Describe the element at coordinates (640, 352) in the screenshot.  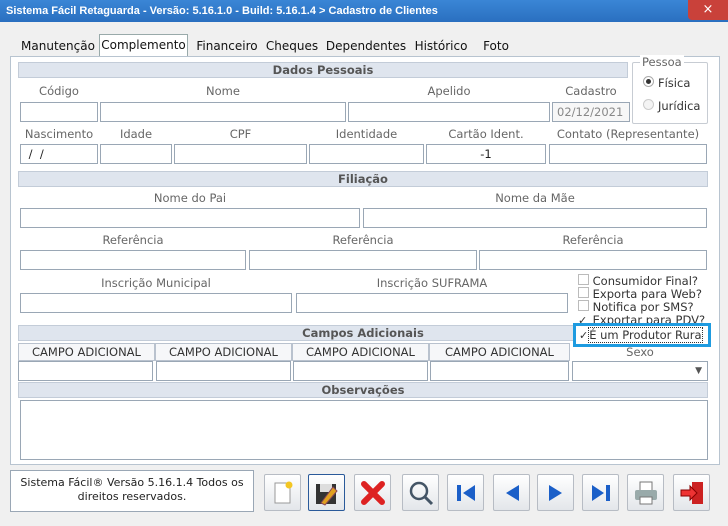
I see `sexo-label: Sexo` at that location.